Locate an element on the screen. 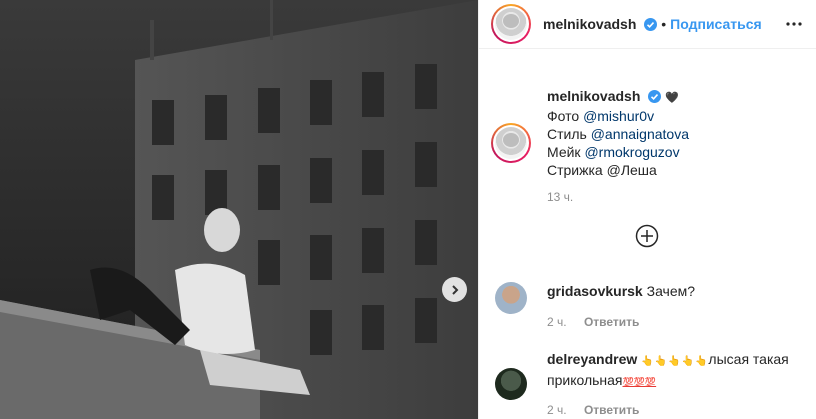  caption-author-avatar is located at coordinates (511, 143).